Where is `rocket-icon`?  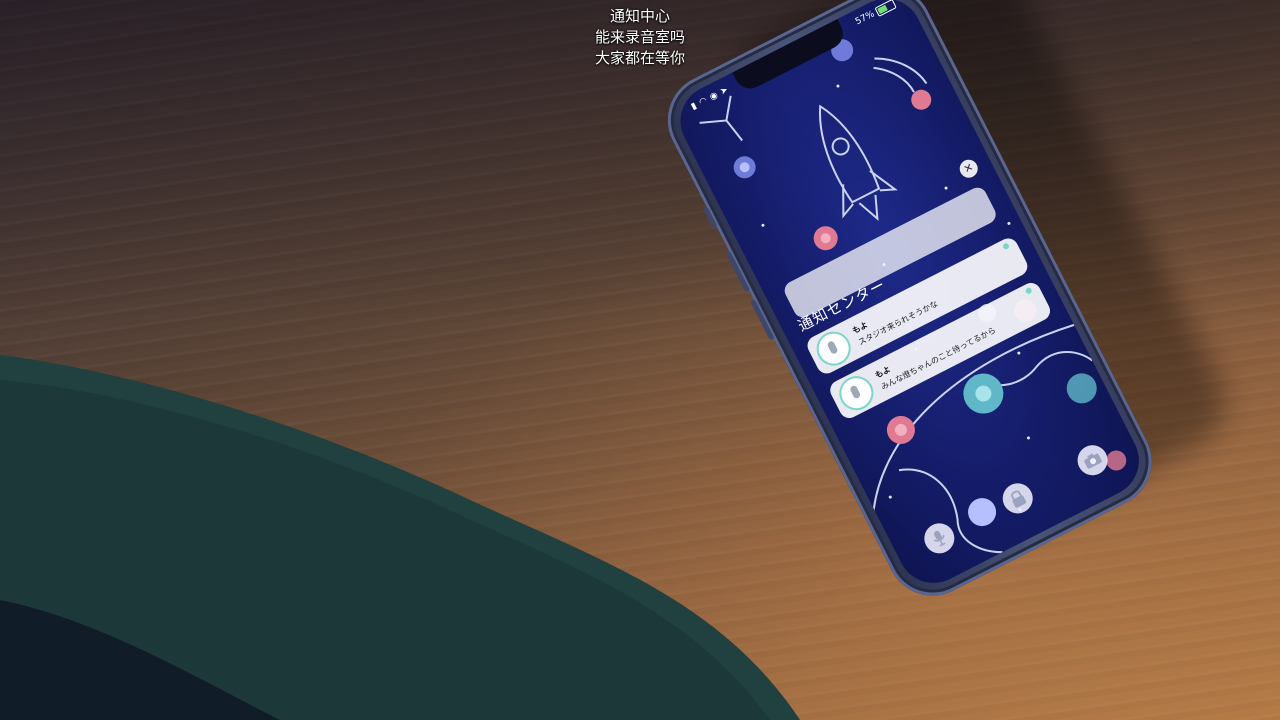
rocket-icon is located at coordinates (858, 162).